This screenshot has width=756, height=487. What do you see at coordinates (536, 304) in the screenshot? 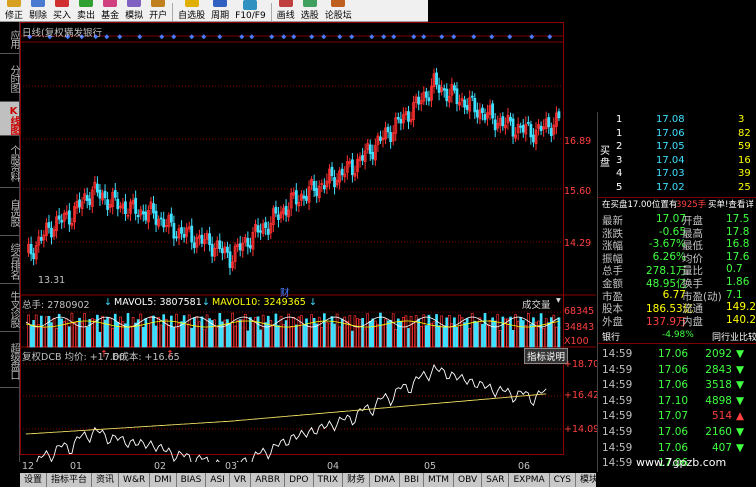
I see `volume-selector: 成交量` at bounding box center [536, 304].